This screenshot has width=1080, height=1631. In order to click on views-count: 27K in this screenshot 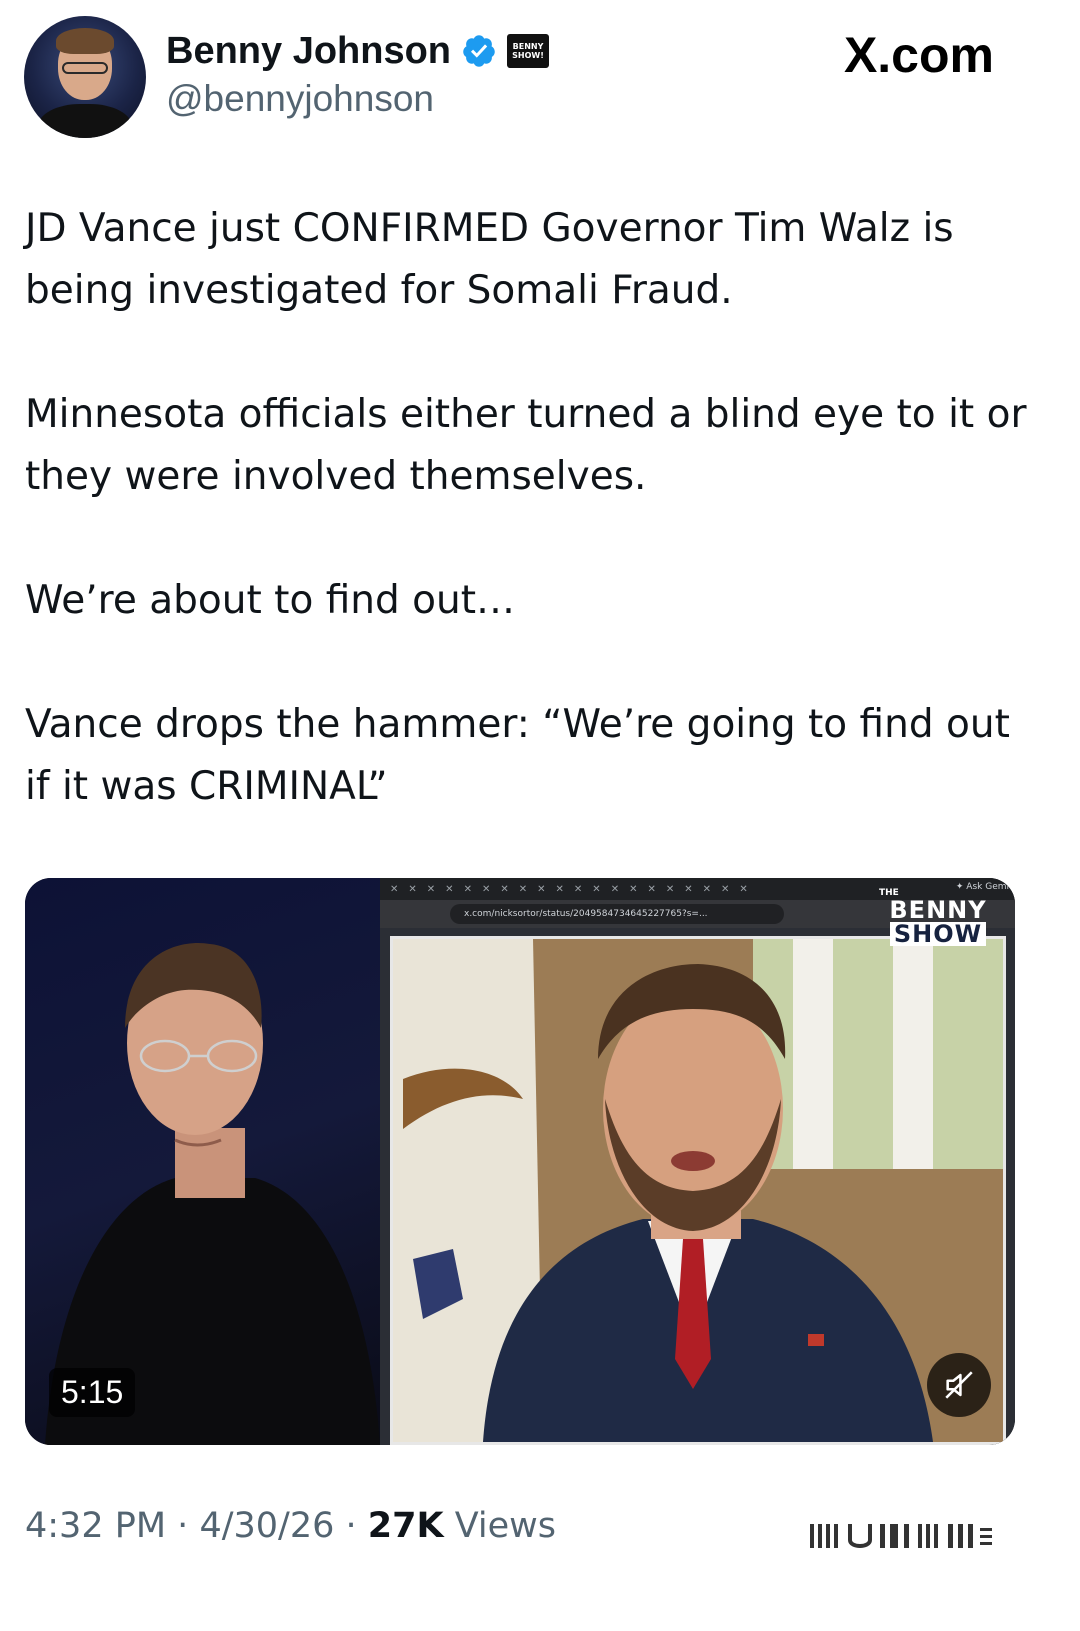, I will do `click(405, 1526)`.